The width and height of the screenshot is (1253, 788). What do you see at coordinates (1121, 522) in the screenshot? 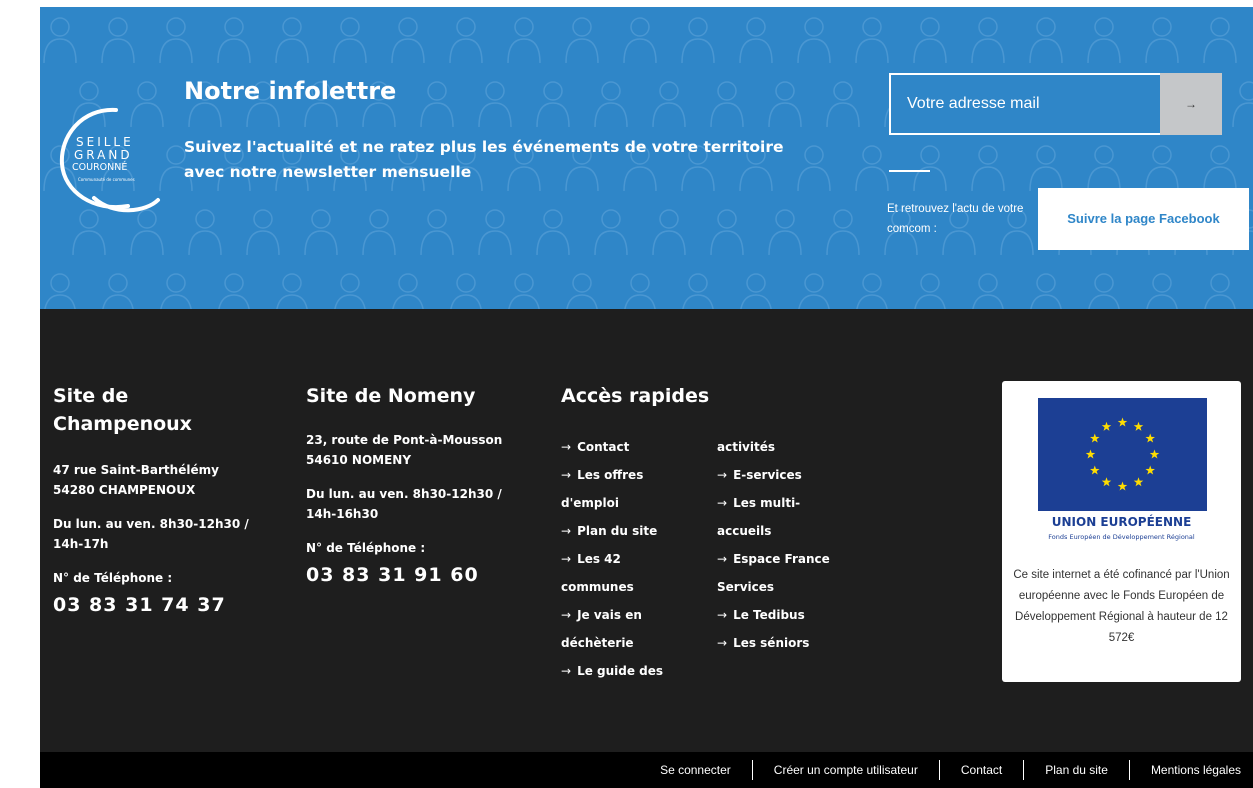
I see `eu-title: UNION EUROPÉENNE` at bounding box center [1121, 522].